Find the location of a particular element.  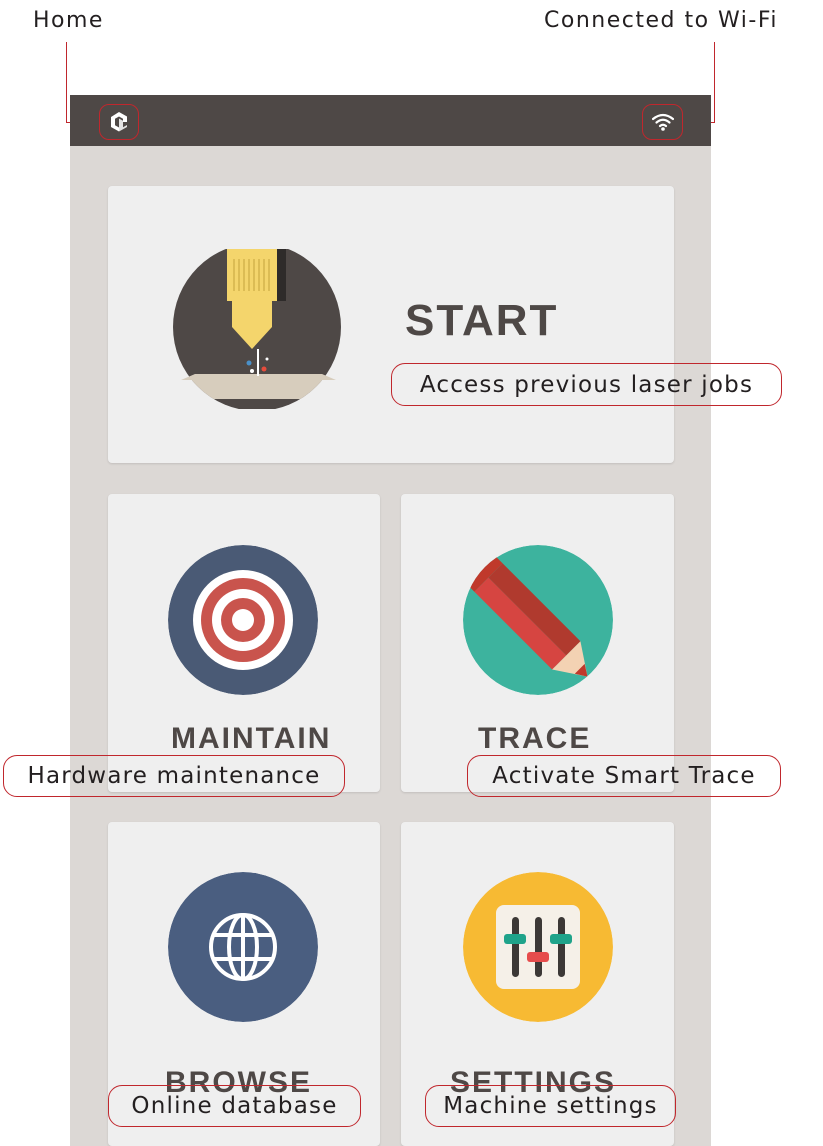

target-icon is located at coordinates (243, 620).